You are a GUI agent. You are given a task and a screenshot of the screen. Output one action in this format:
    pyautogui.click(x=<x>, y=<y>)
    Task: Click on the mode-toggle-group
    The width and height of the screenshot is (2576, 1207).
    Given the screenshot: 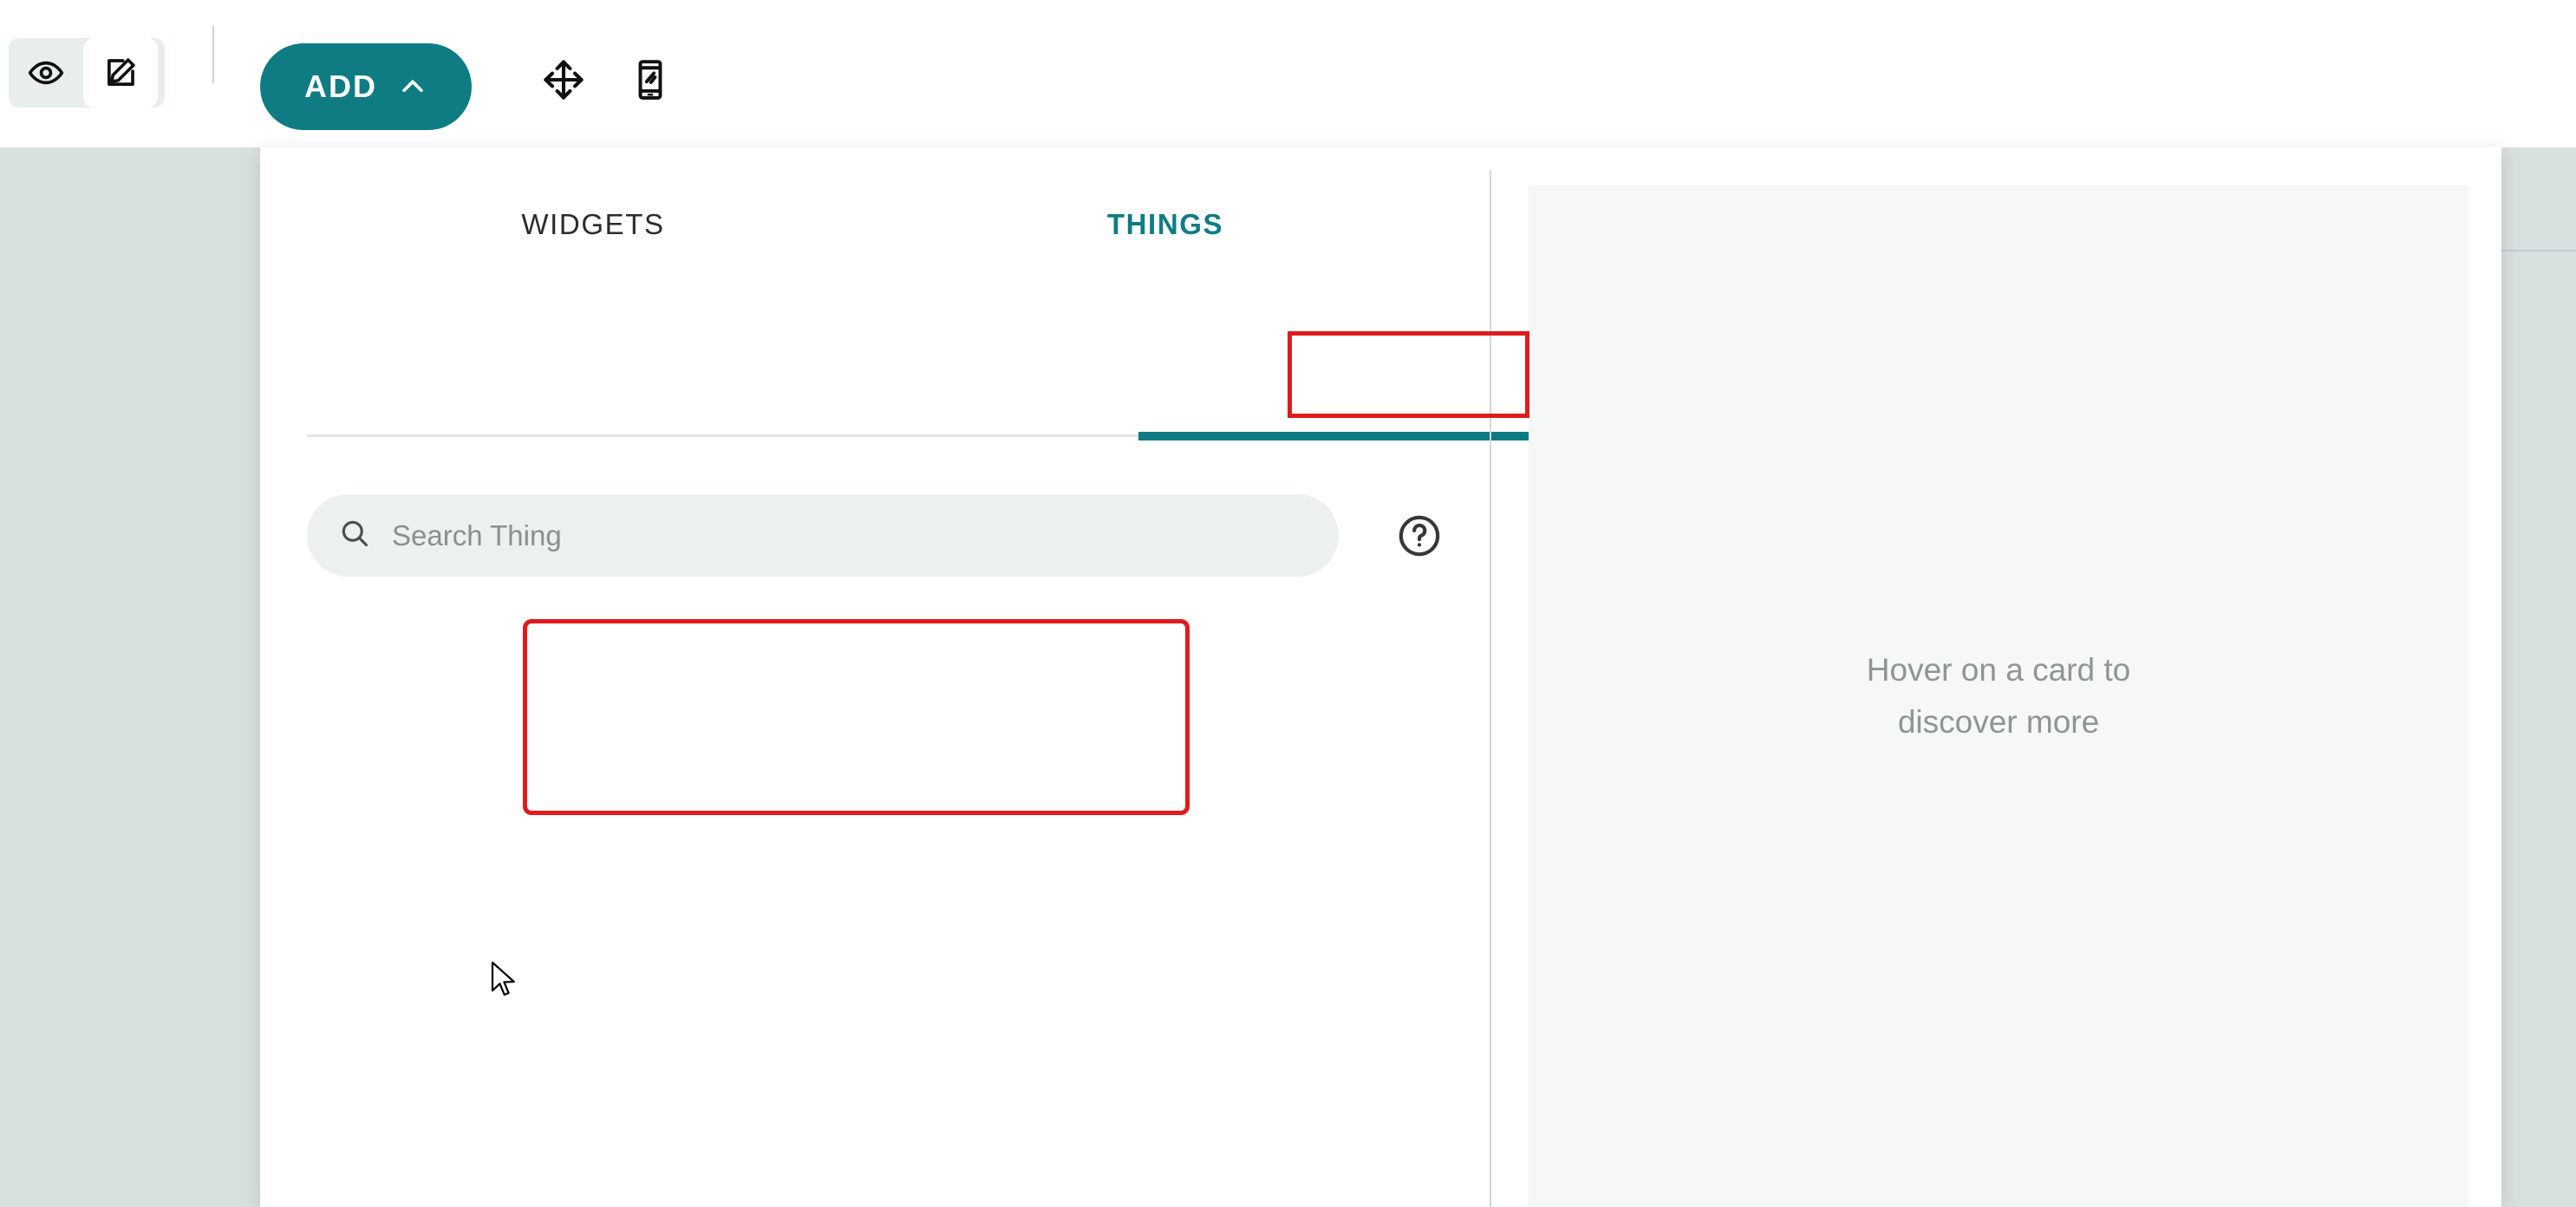 What is the action you would take?
    pyautogui.click(x=87, y=73)
    